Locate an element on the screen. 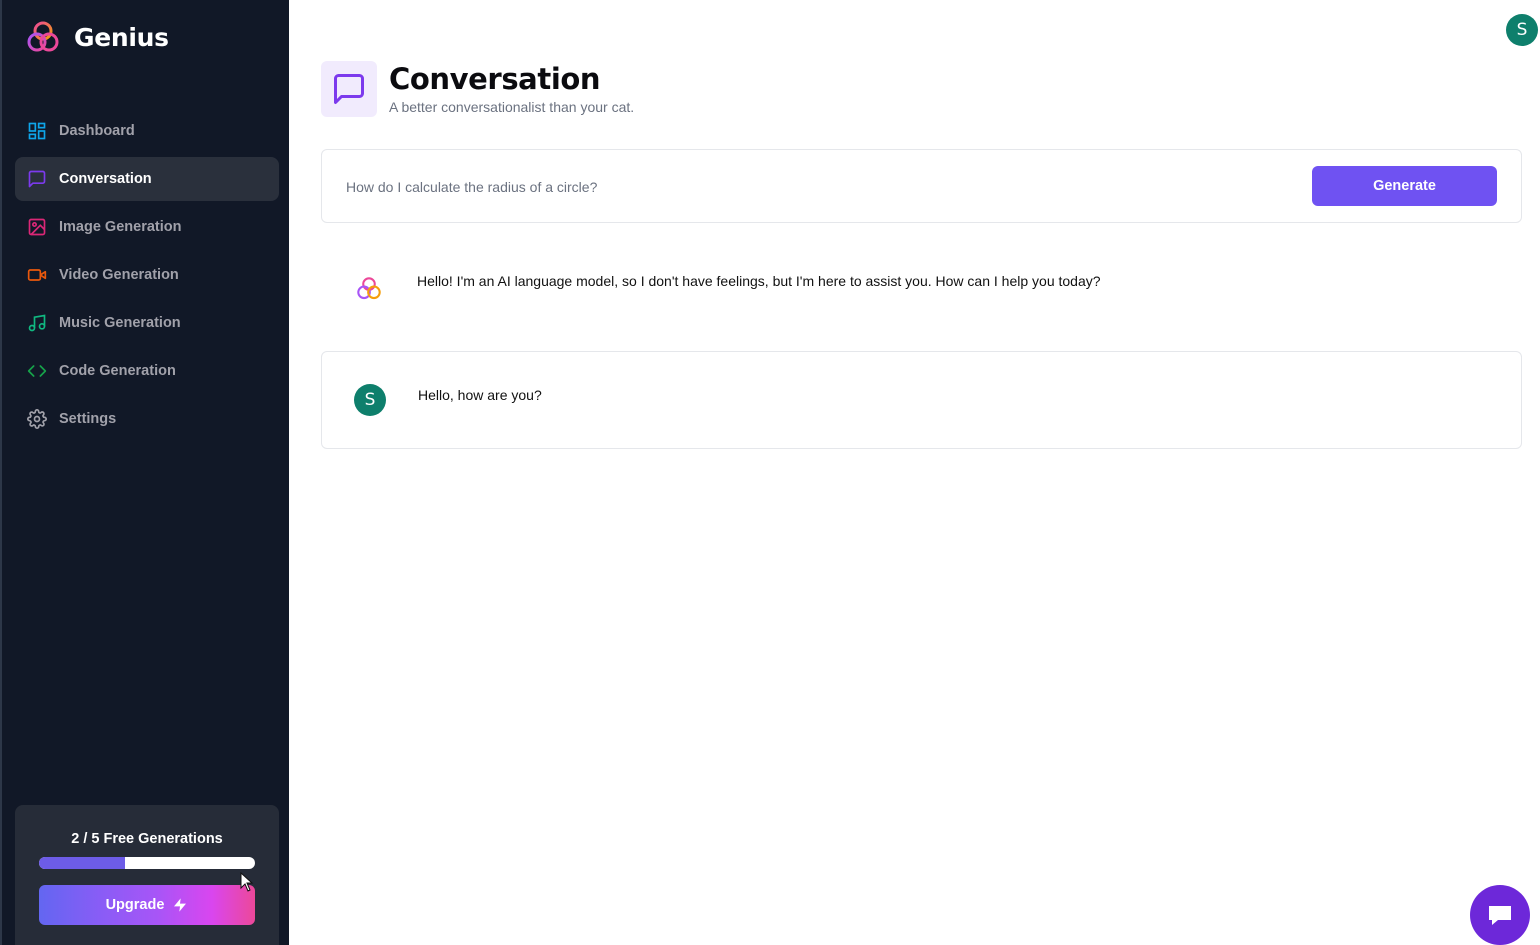  user-message-avatar: S is located at coordinates (370, 400).